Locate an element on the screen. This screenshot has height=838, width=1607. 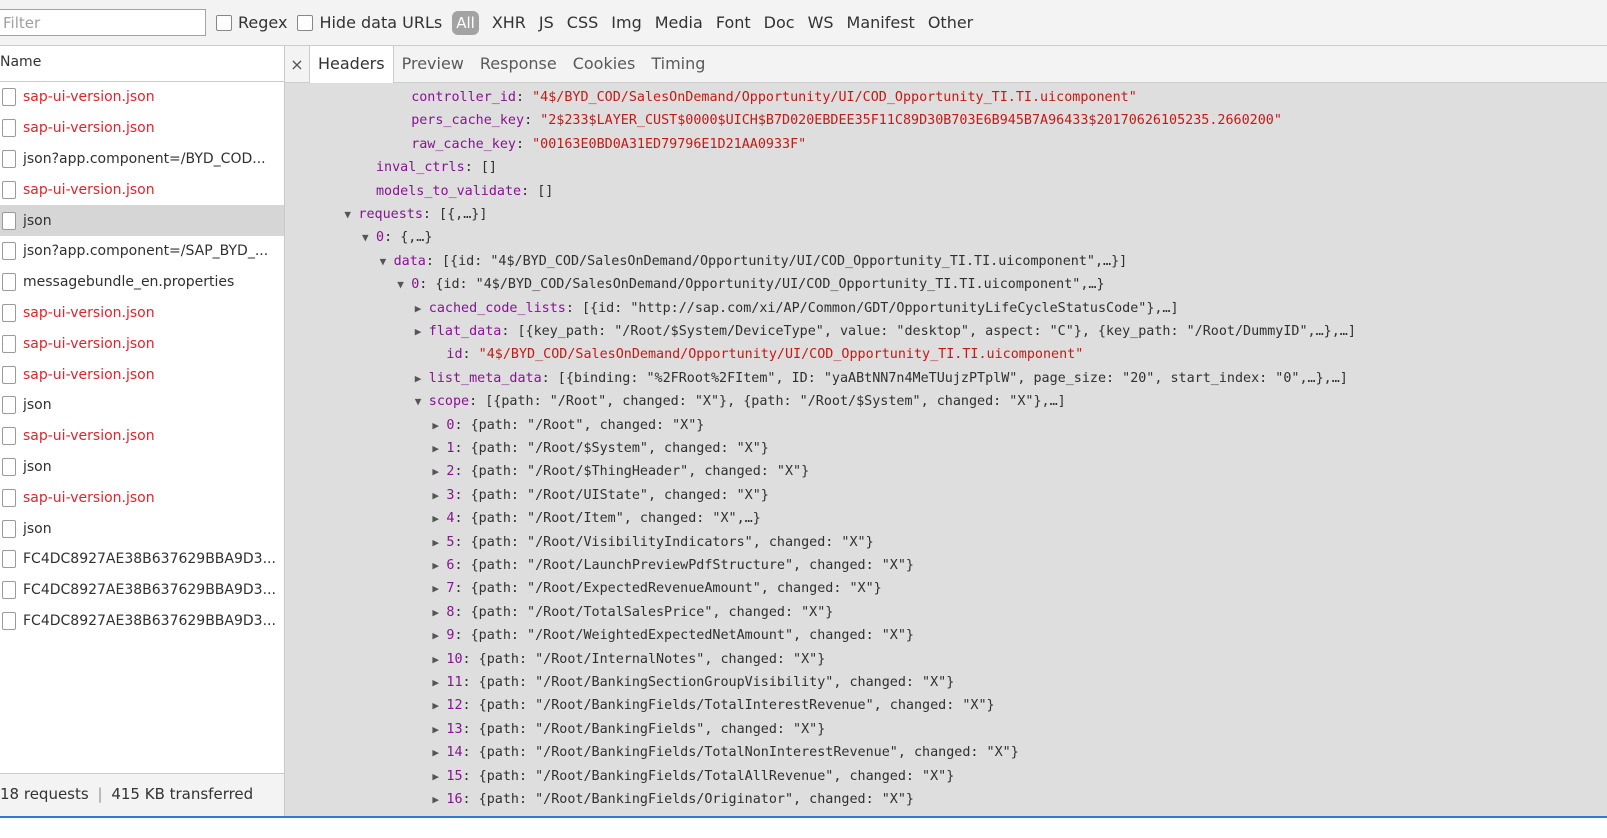
tab-headers: Headers is located at coordinates (351, 64).